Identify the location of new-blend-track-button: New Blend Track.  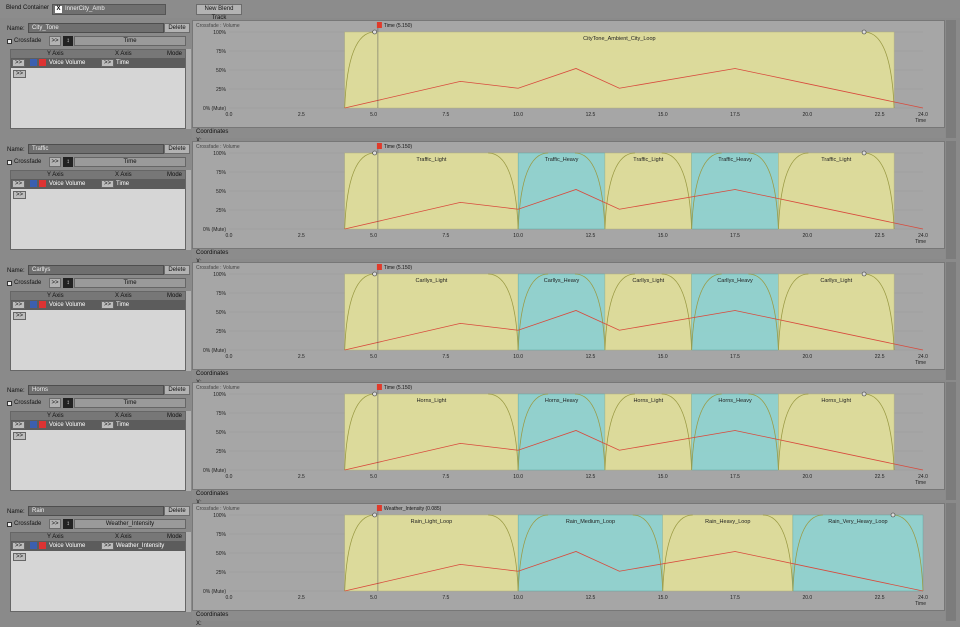
(219, 12).